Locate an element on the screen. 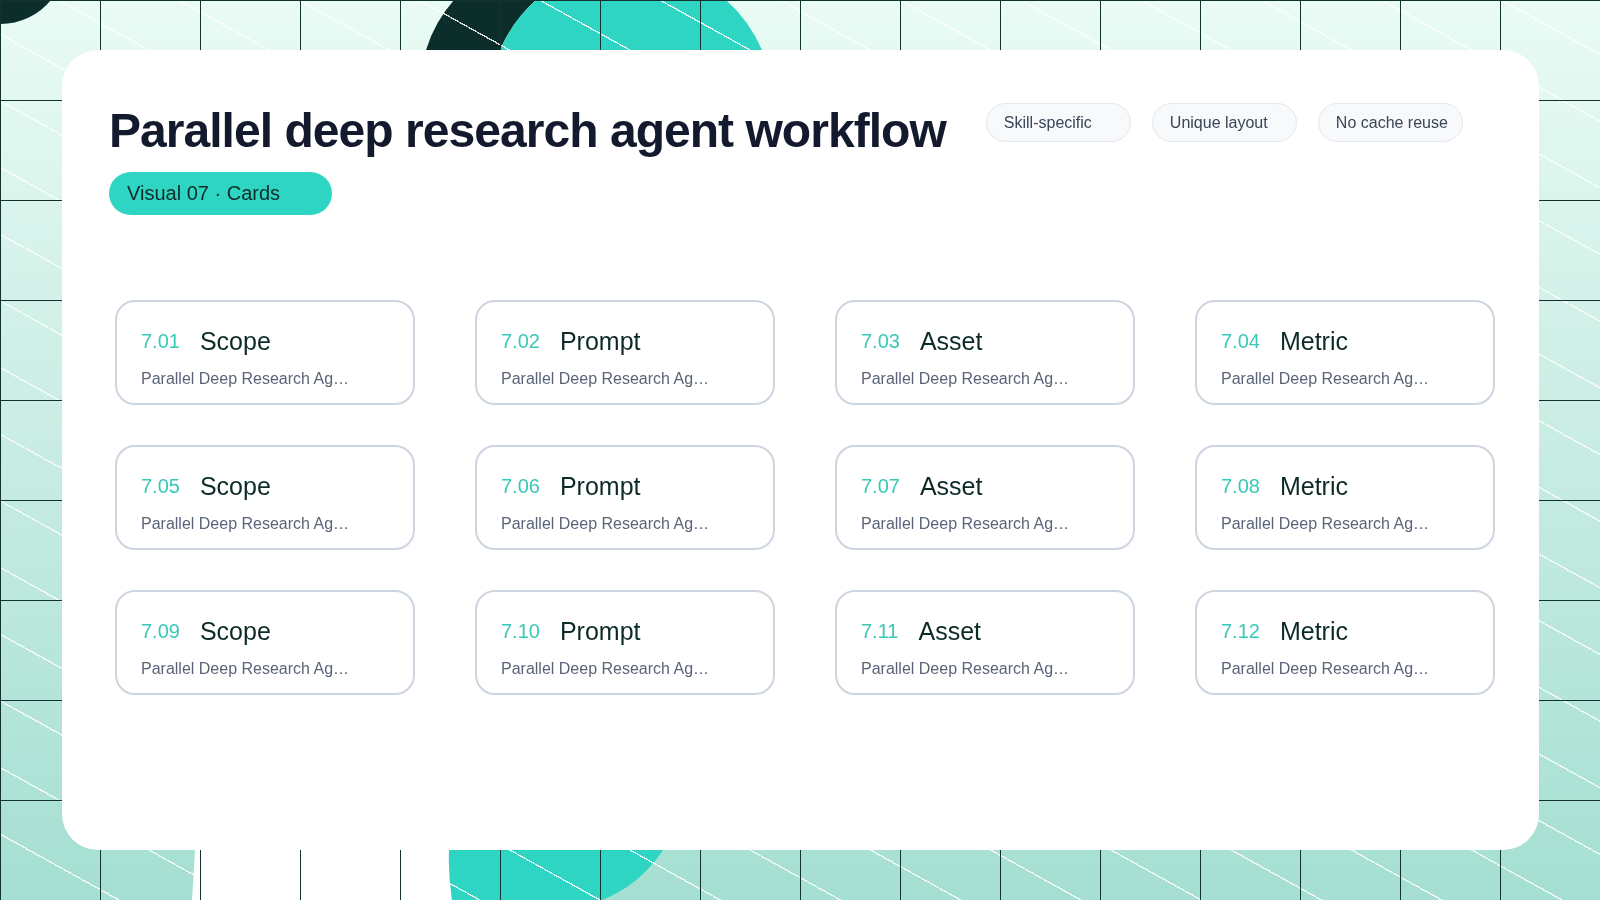 This screenshot has width=1600, height=900. tag-chip: Unique layout is located at coordinates (1224, 122).